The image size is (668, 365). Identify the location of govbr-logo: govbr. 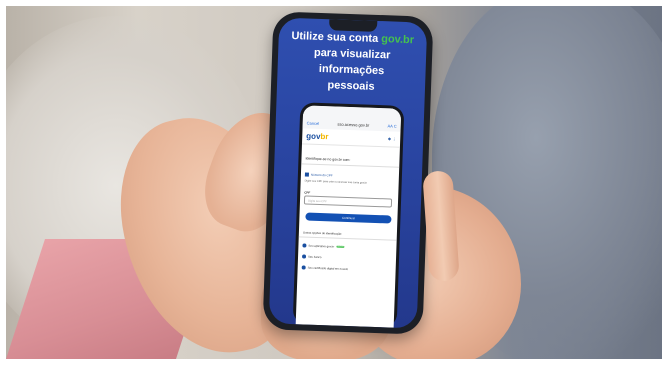
(317, 136).